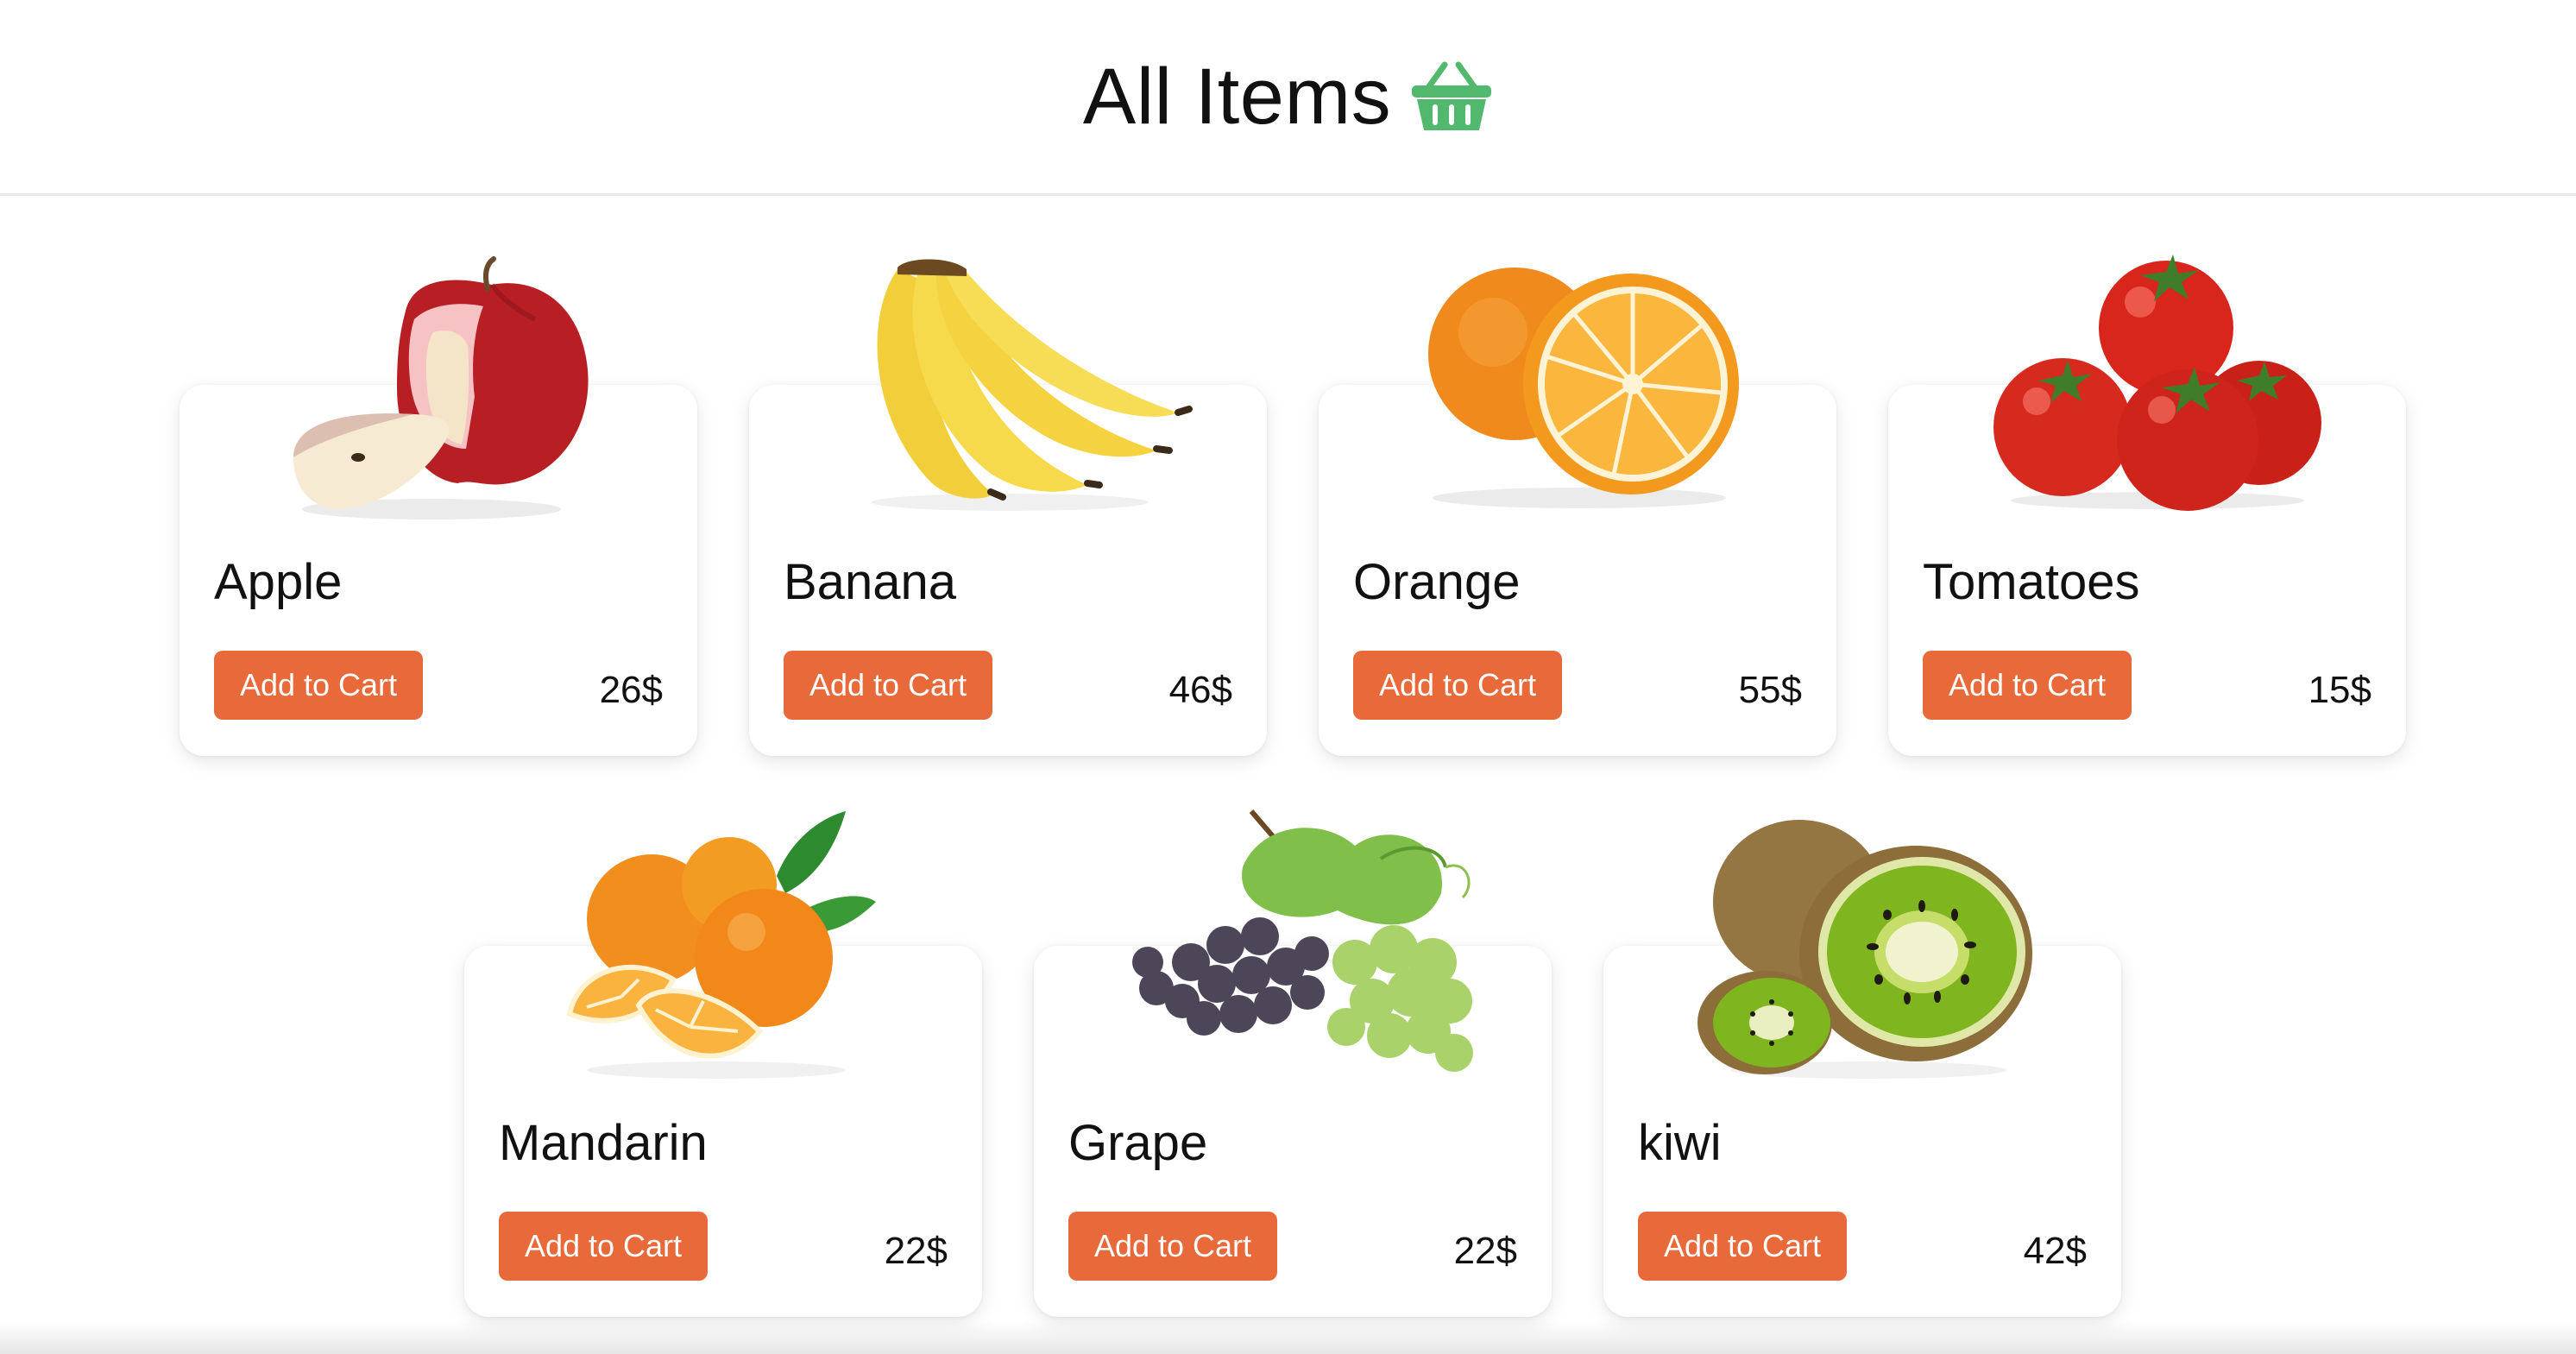  I want to click on product-name: Orange, so click(1437, 582).